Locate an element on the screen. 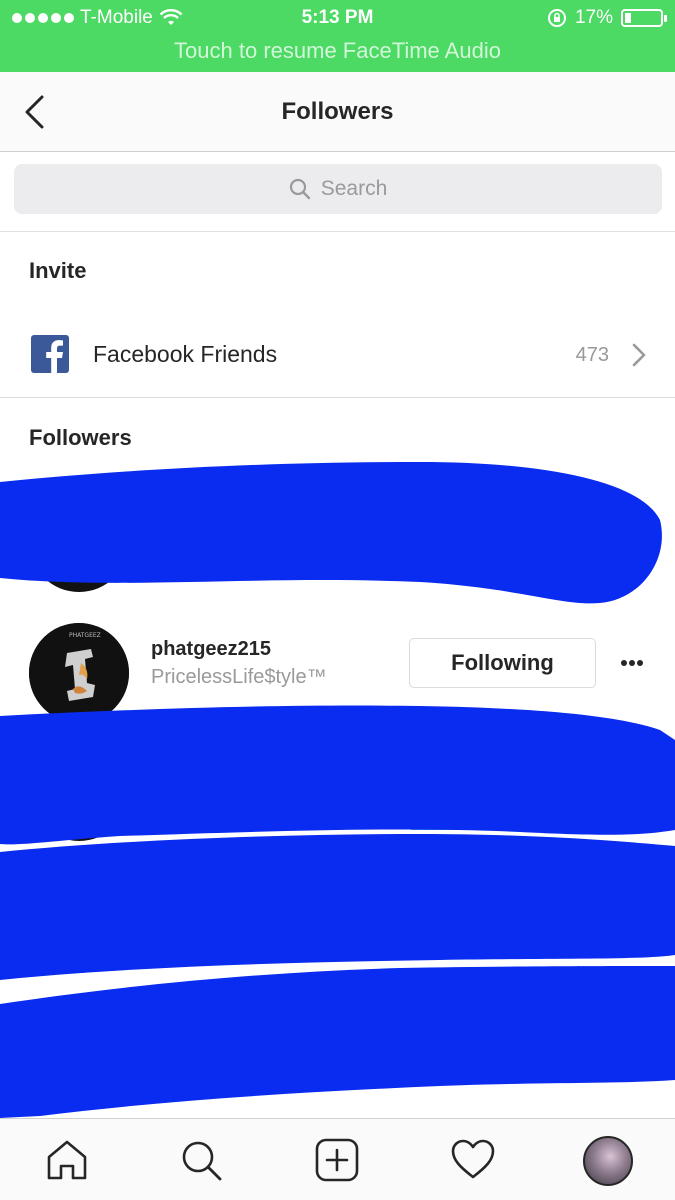  facebook-friends-count: 473 is located at coordinates (592, 355).